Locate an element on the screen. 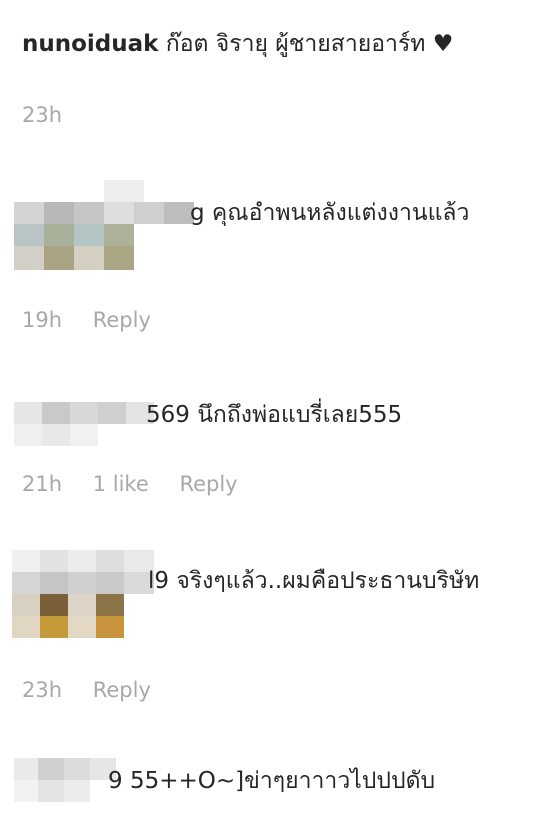 The height and width of the screenshot is (823, 551). comment-username: nunoiduak is located at coordinates (90, 44).